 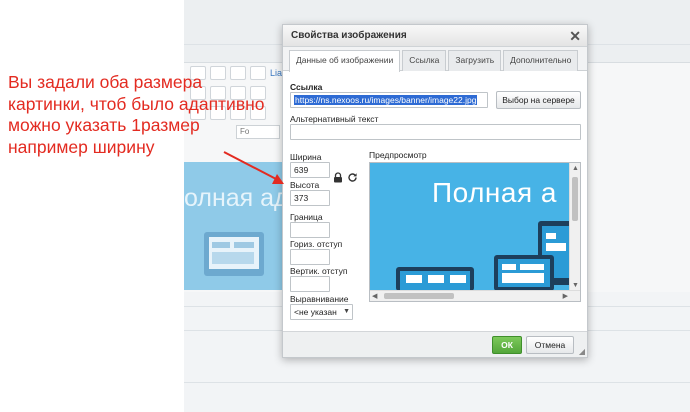 What do you see at coordinates (306, 87) in the screenshot?
I see `url-label: Ссылка` at bounding box center [306, 87].